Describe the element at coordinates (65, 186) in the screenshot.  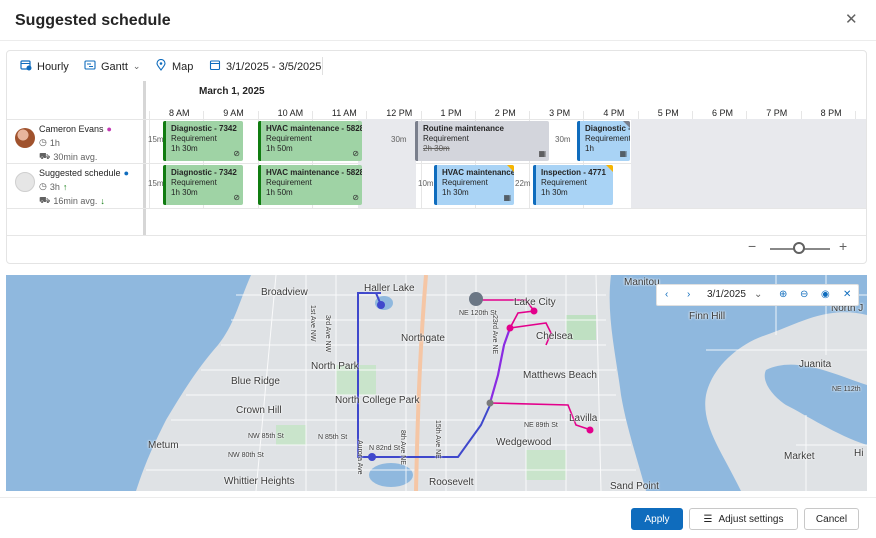
I see `arrow-up-icon: ↑` at that location.